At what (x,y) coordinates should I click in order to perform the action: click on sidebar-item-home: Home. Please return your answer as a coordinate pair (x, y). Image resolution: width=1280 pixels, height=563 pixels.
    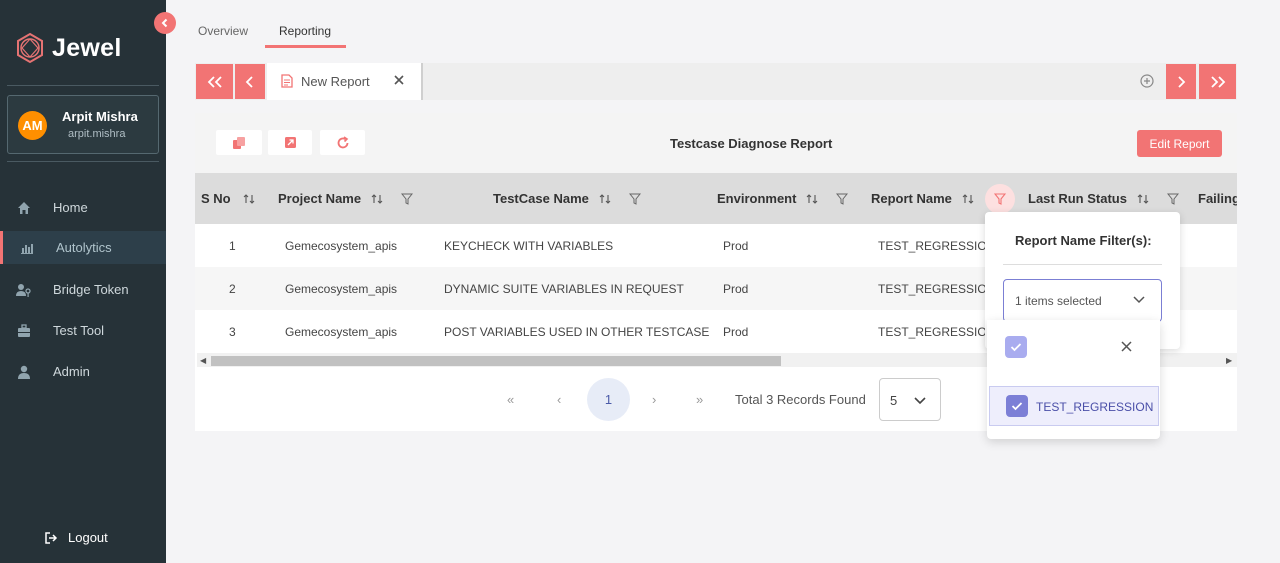
    Looking at the image, I should click on (83, 207).